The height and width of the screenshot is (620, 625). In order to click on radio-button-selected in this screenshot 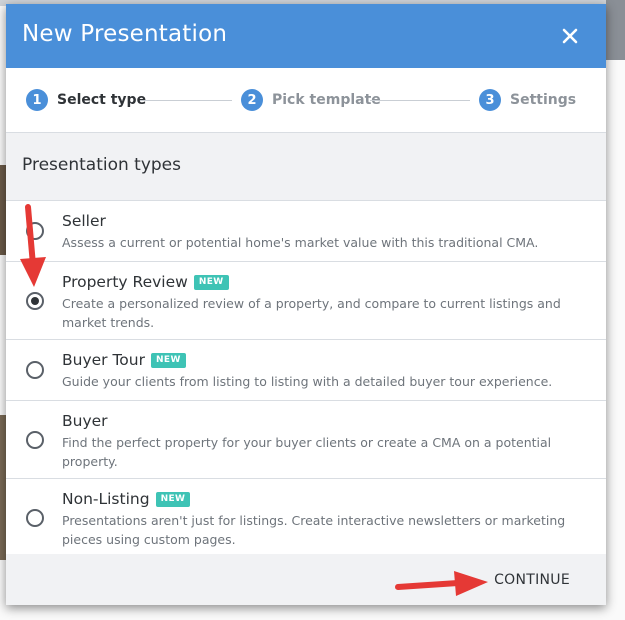, I will do `click(35, 301)`.